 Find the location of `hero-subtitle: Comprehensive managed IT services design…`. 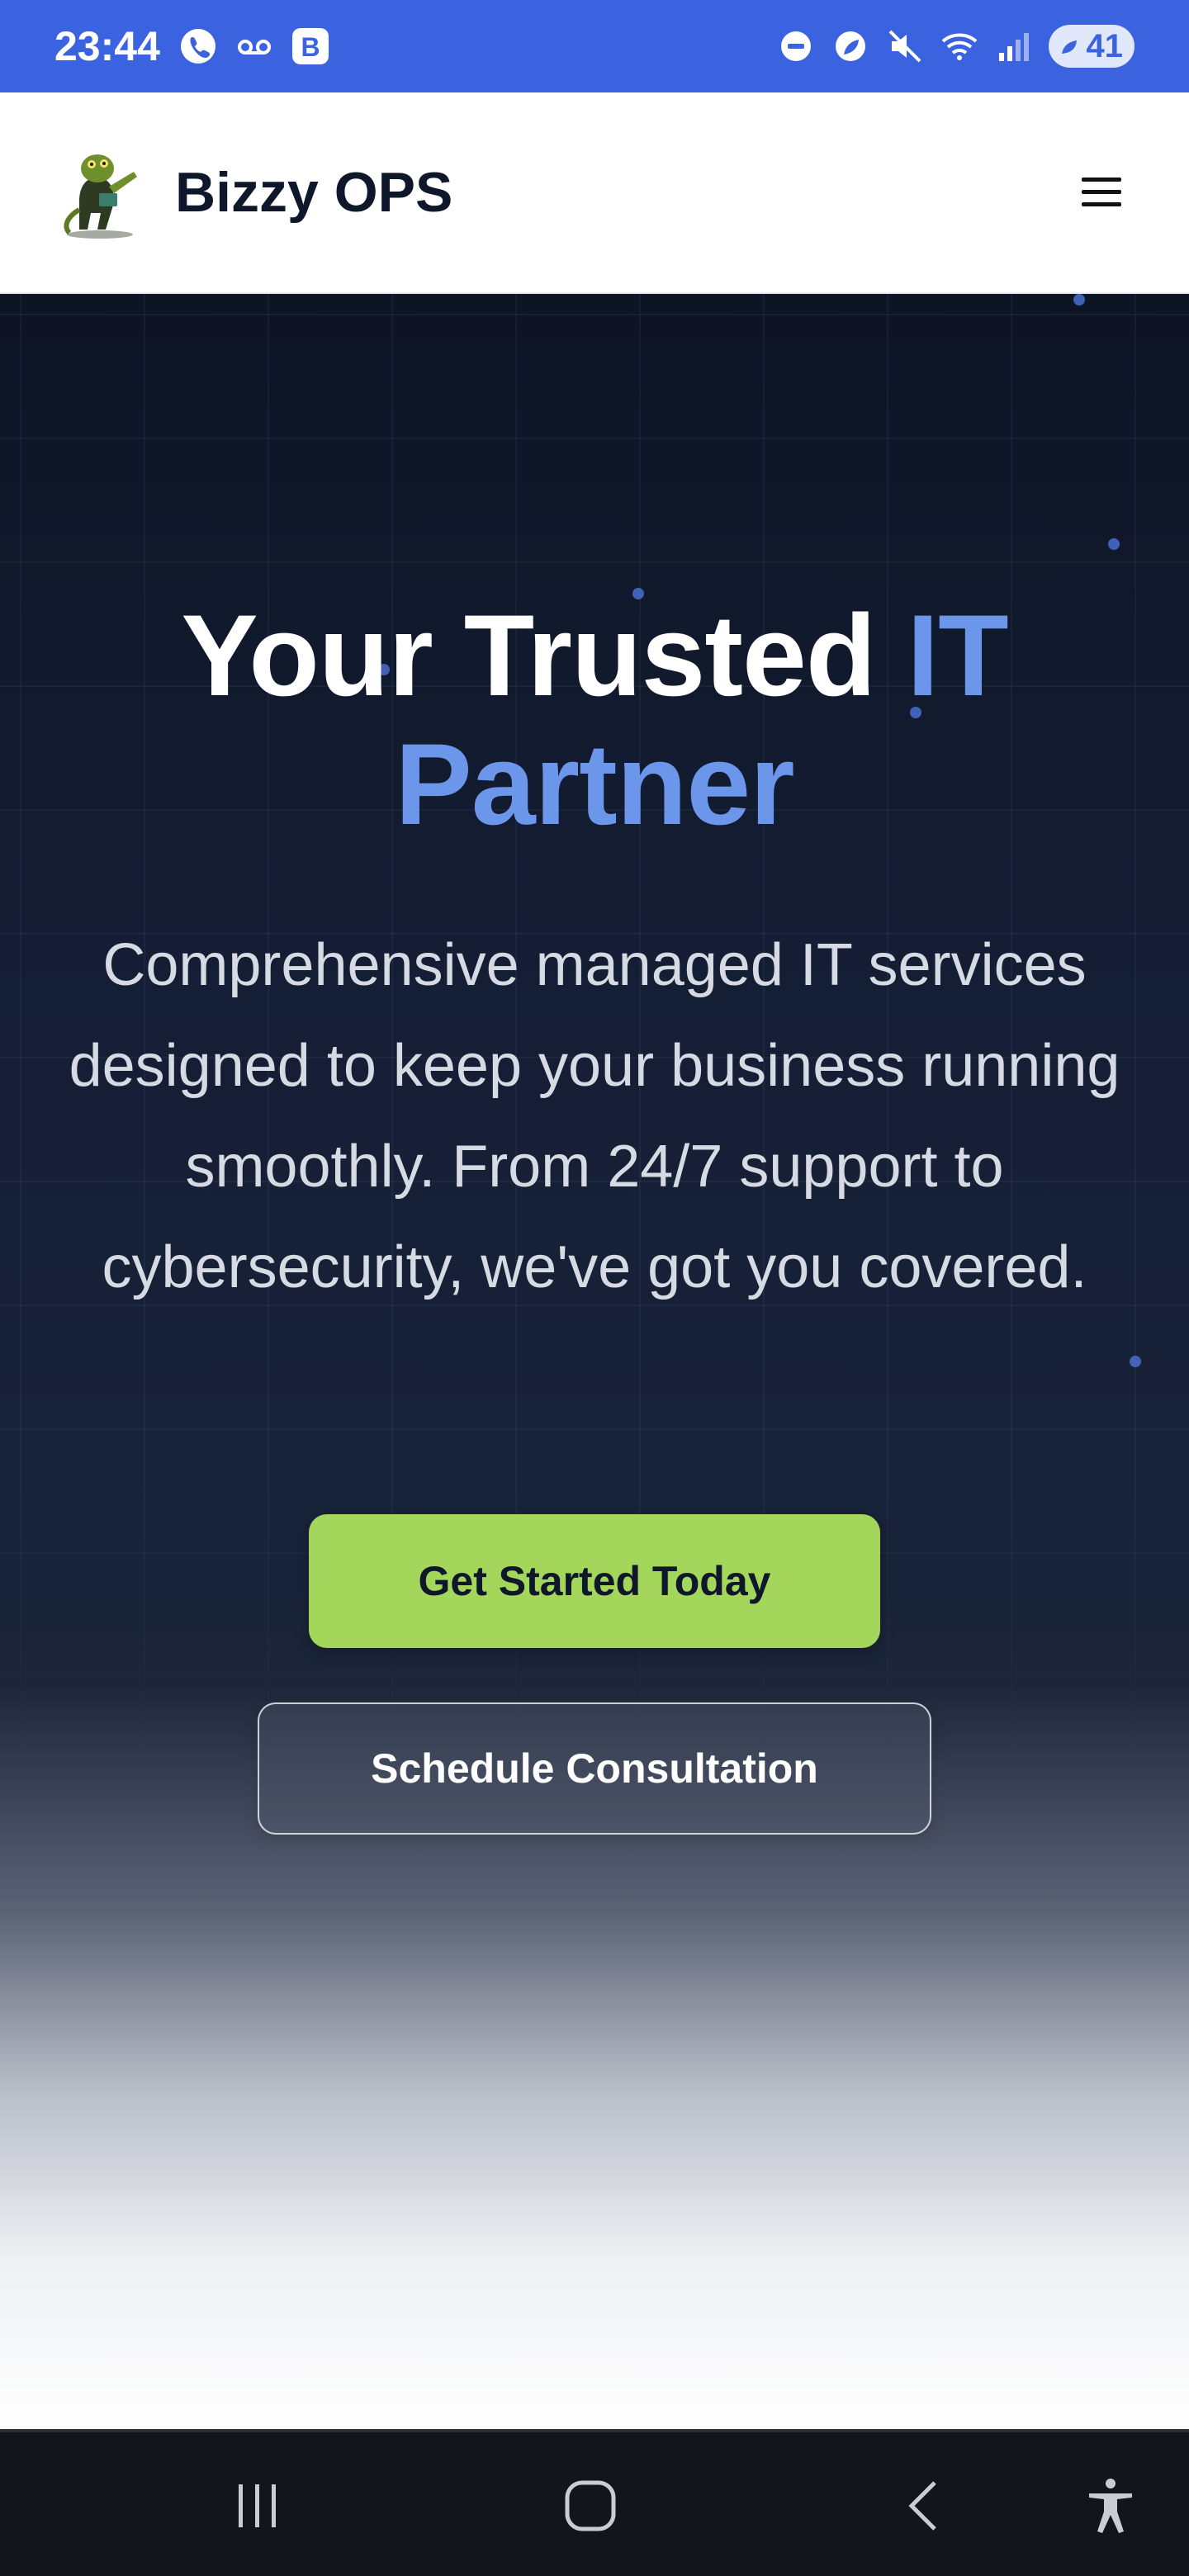

hero-subtitle: Comprehensive managed IT services design… is located at coordinates (594, 1116).